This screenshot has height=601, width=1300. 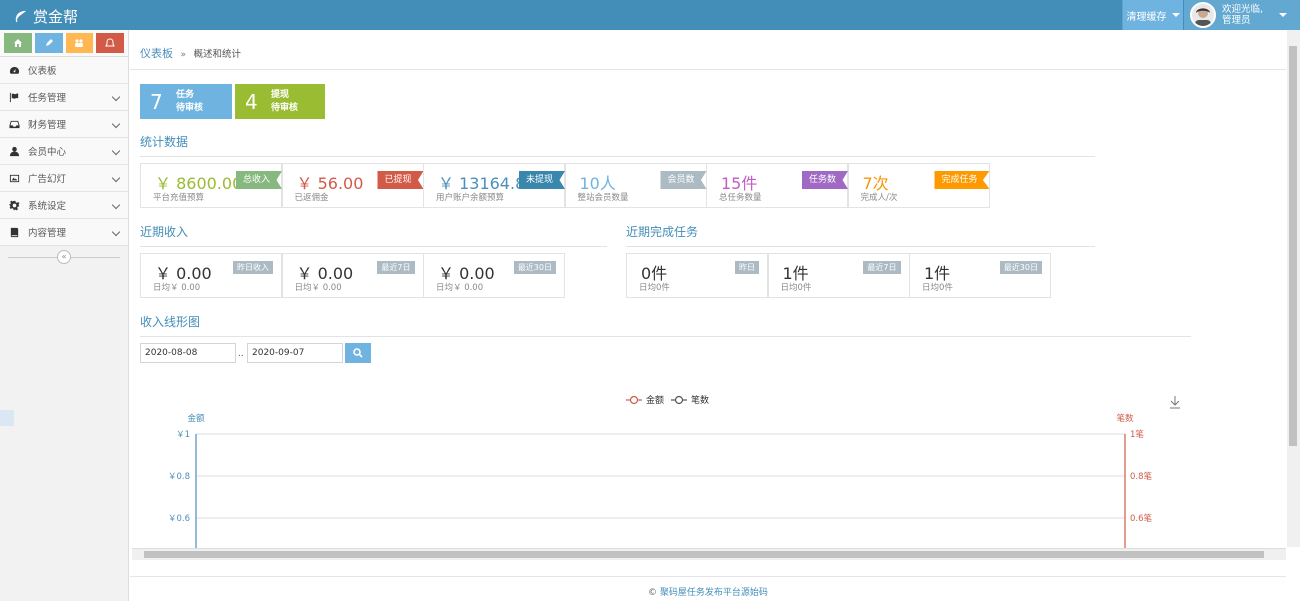 What do you see at coordinates (860, 235) in the screenshot?
I see `tasks-section-title: 近期完成任务` at bounding box center [860, 235].